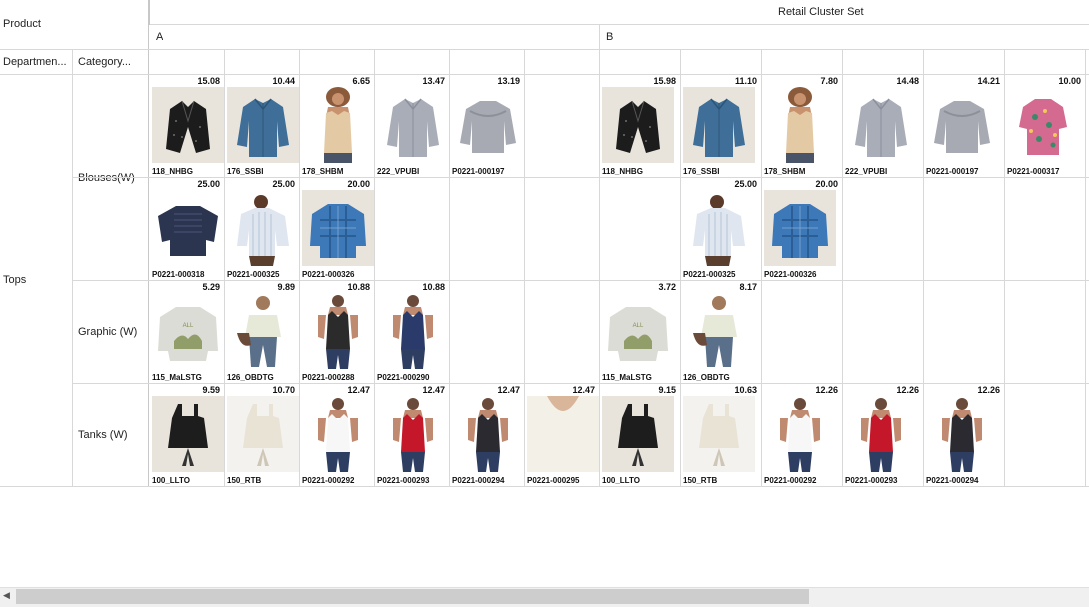 This screenshot has height=607, width=1089. I want to click on product-cell: 12.47 P0221-000295, so click(562, 435).